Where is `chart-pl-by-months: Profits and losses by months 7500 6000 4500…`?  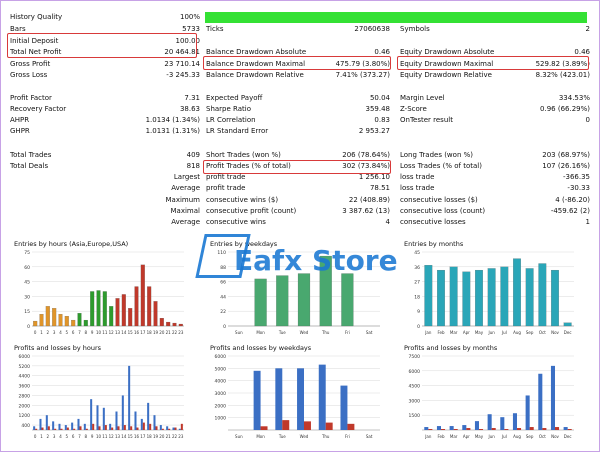 chart-pl-by-months: Profits and losses by months 7500 6000 4500… is located at coordinates (488, 393).